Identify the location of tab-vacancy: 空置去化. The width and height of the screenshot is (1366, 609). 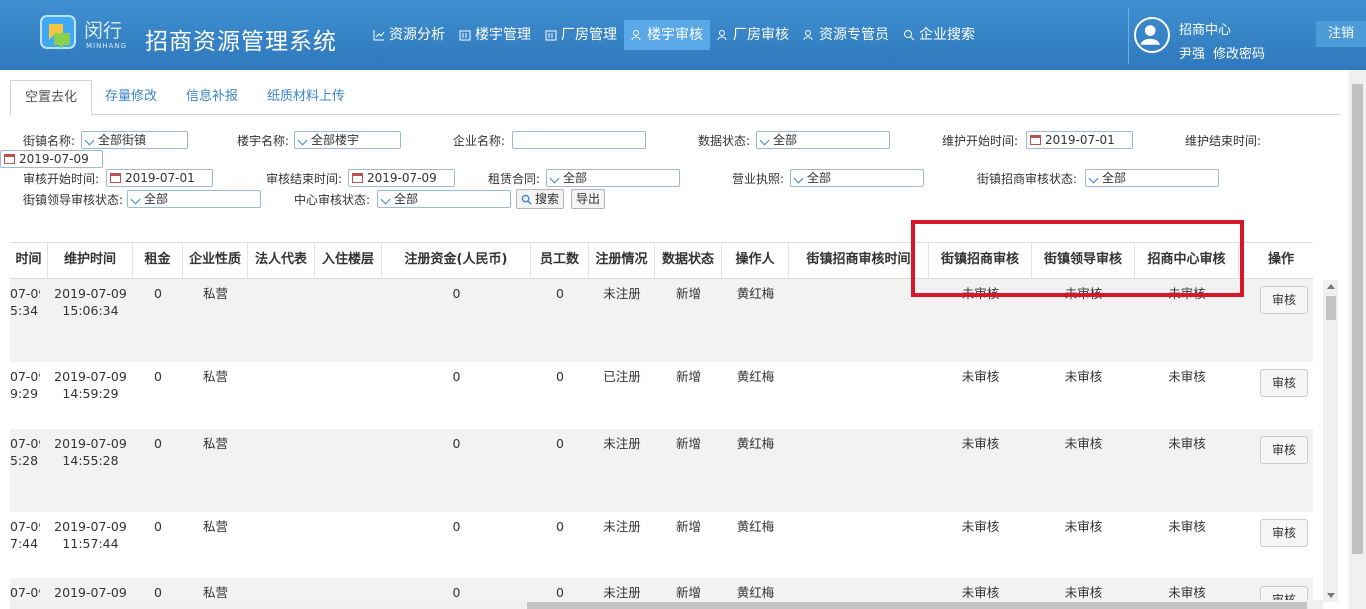
(51, 98).